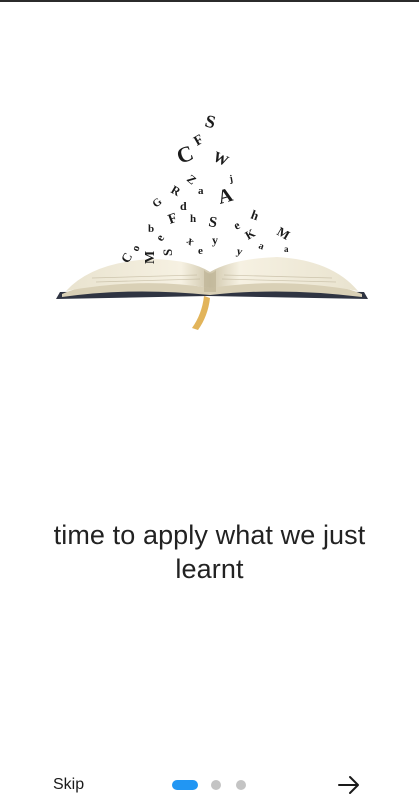  What do you see at coordinates (209, 1) in the screenshot?
I see `top-border` at bounding box center [209, 1].